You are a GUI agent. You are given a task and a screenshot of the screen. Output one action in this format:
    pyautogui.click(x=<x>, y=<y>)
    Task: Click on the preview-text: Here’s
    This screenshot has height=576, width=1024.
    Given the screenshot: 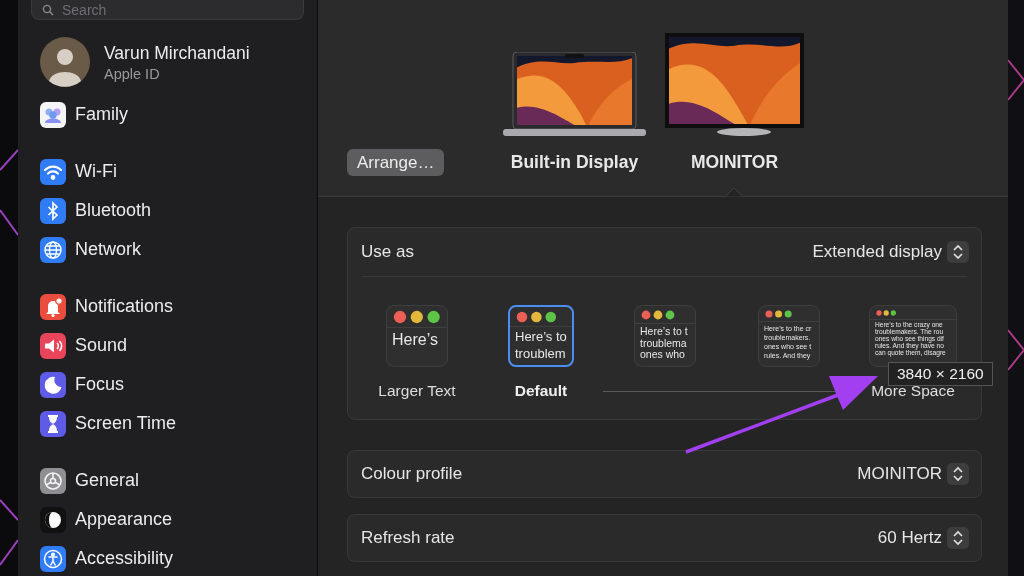 What is the action you would take?
    pyautogui.click(x=417, y=346)
    